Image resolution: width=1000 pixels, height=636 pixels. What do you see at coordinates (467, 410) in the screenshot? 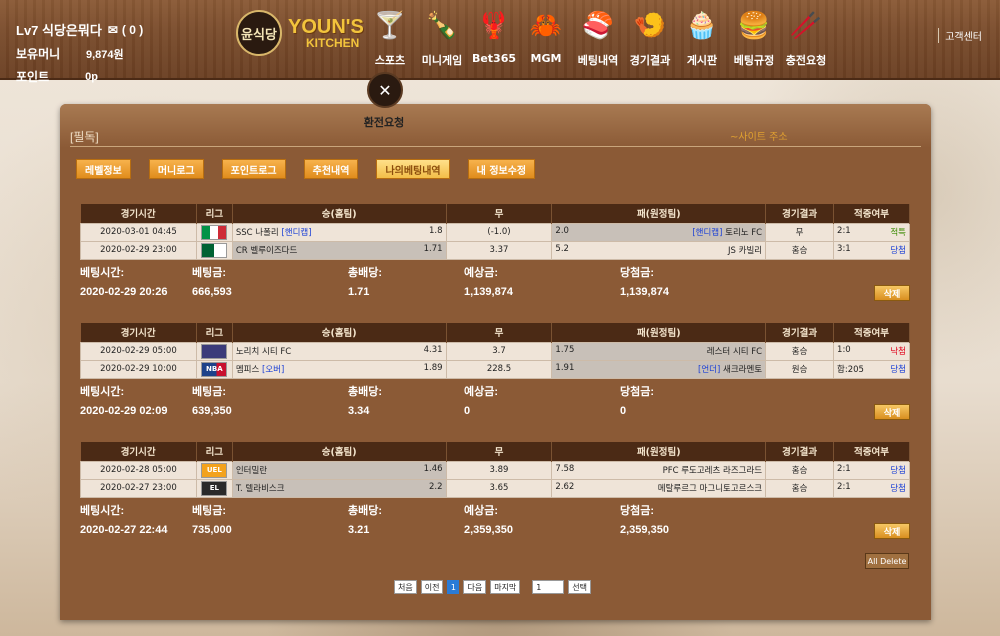
I see `expected-amount: 0` at bounding box center [467, 410].